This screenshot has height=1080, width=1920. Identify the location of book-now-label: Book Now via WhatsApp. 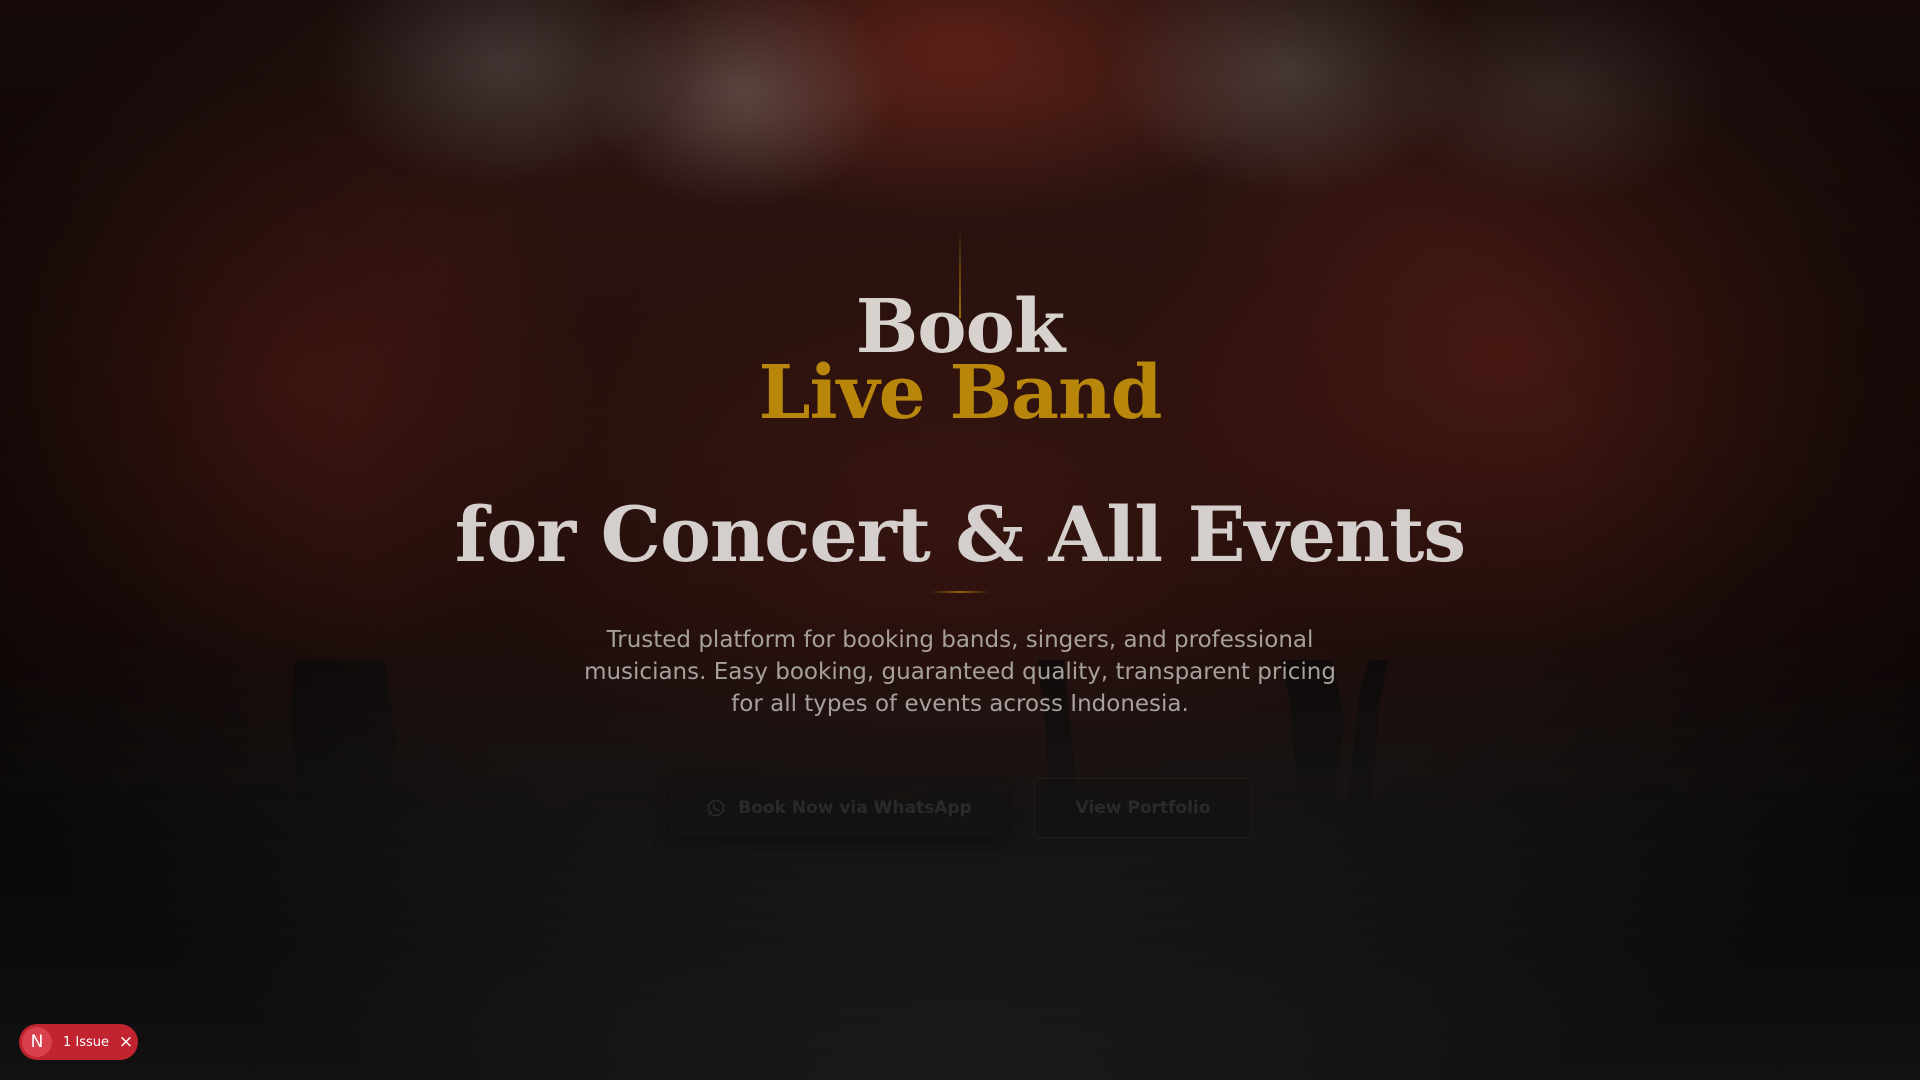
(855, 808).